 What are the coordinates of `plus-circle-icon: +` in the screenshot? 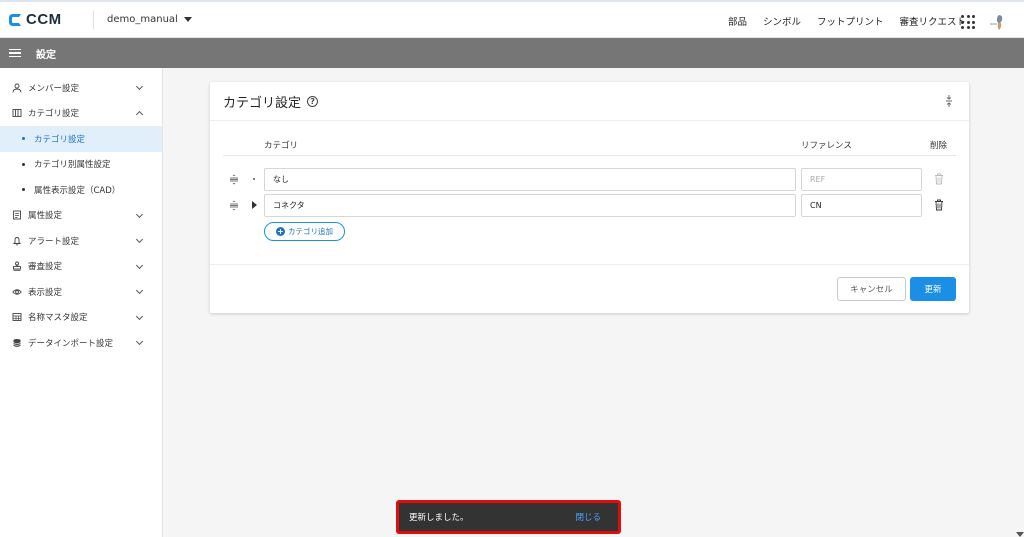 It's located at (280, 231).